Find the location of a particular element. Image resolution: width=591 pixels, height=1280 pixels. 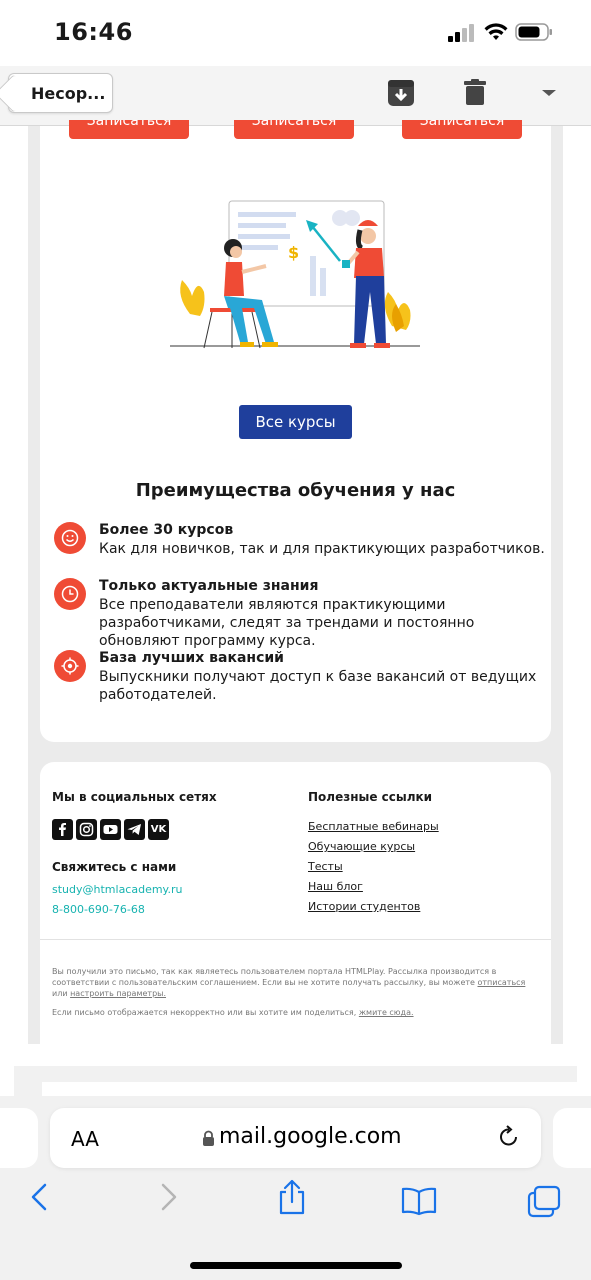

clock-icon is located at coordinates (70, 594).